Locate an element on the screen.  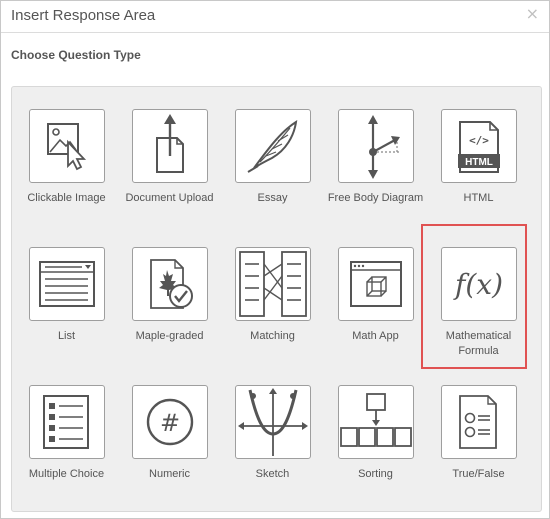
html-file-icon: </> HTML is located at coordinates (479, 147).